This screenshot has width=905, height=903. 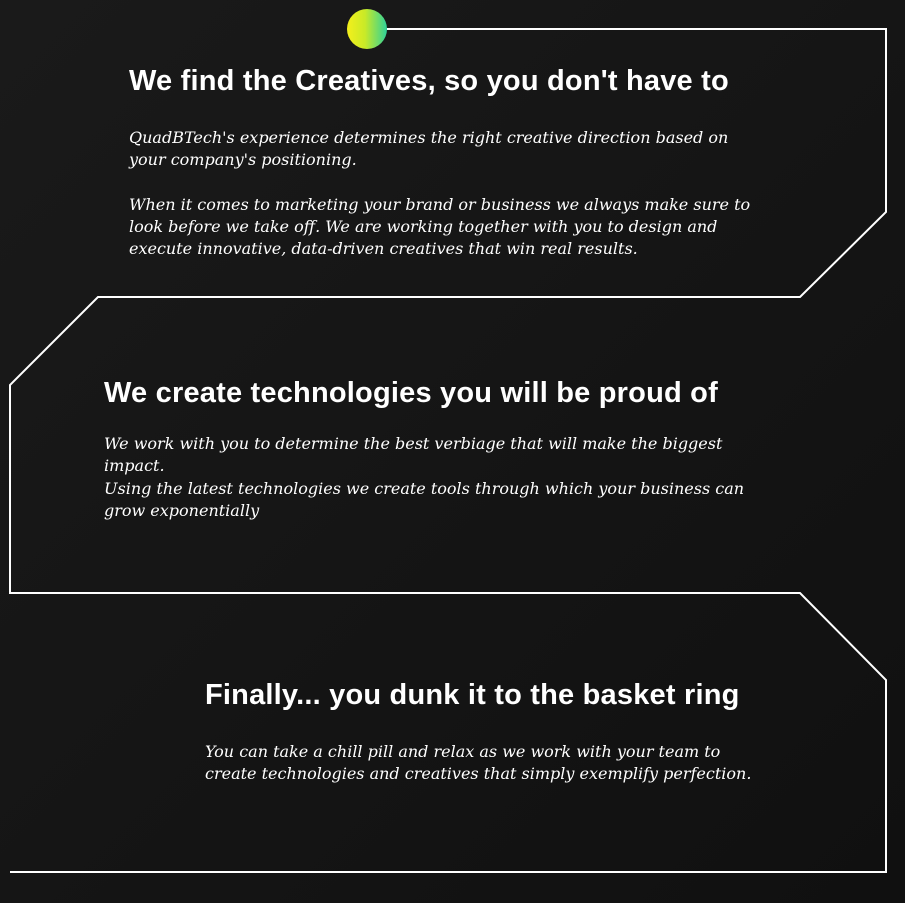 What do you see at coordinates (367, 29) in the screenshot?
I see `timeline-dot` at bounding box center [367, 29].